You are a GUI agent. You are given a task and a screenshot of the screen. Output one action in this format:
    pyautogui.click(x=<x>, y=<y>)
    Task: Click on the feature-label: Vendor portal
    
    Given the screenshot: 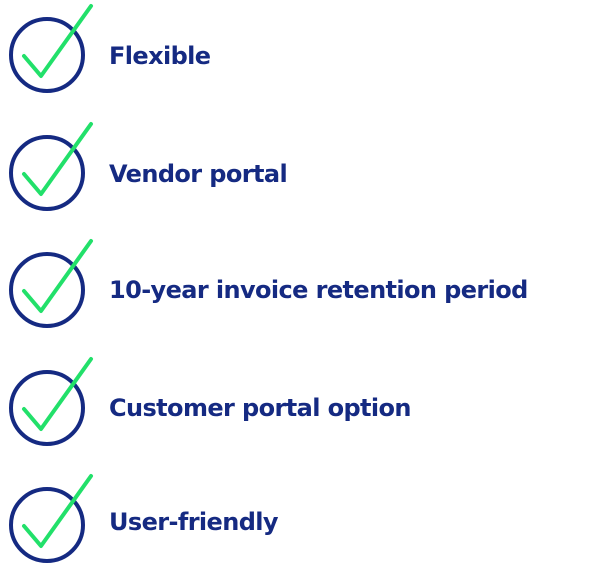 What is the action you would take?
    pyautogui.click(x=198, y=174)
    